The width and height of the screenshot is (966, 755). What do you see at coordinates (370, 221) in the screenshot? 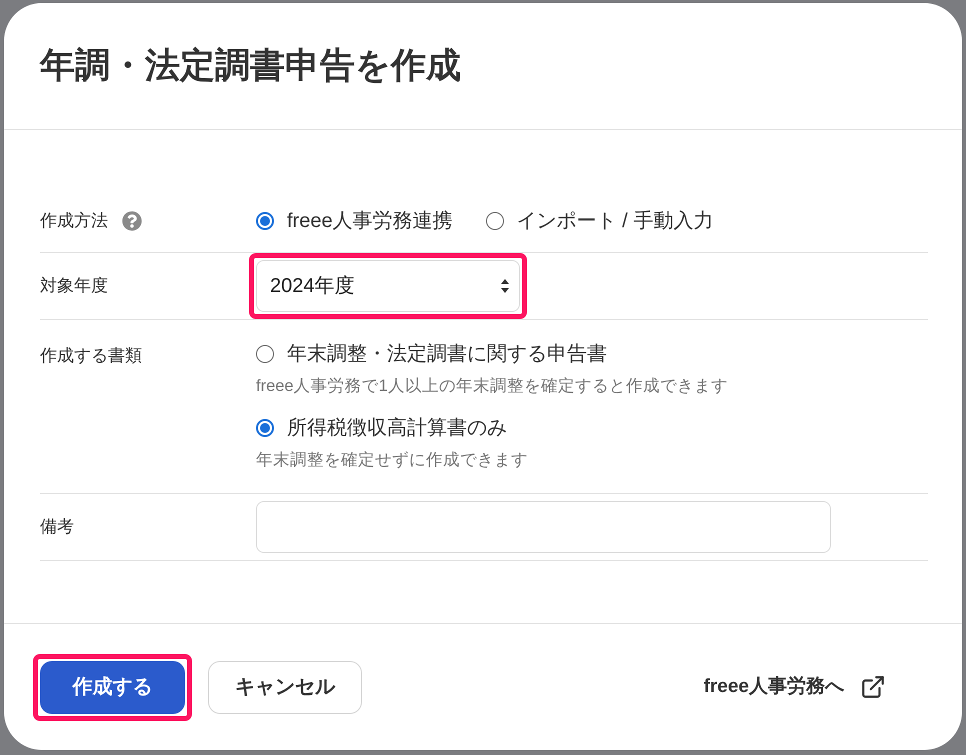
I see `option-label: freee人事労務連携` at bounding box center [370, 221].